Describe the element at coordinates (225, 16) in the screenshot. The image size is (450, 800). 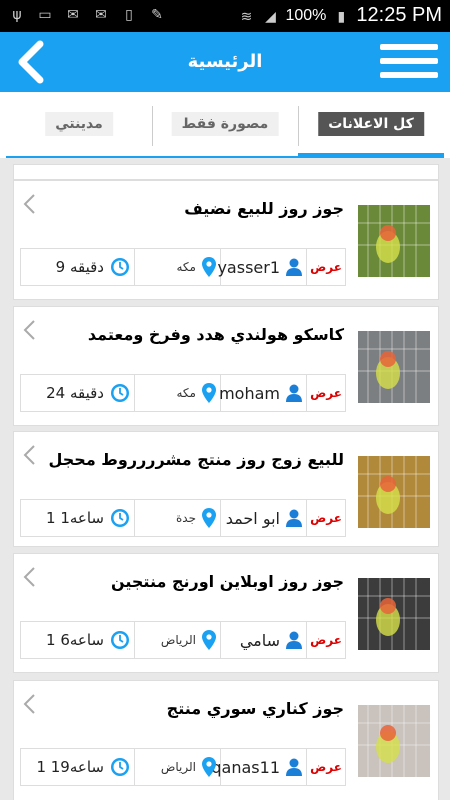
I see `status-bar: ψ ▭ ✉ ✉ ▯ ✎ ≋ ◢ 100% ▮ 12:25 PM` at that location.